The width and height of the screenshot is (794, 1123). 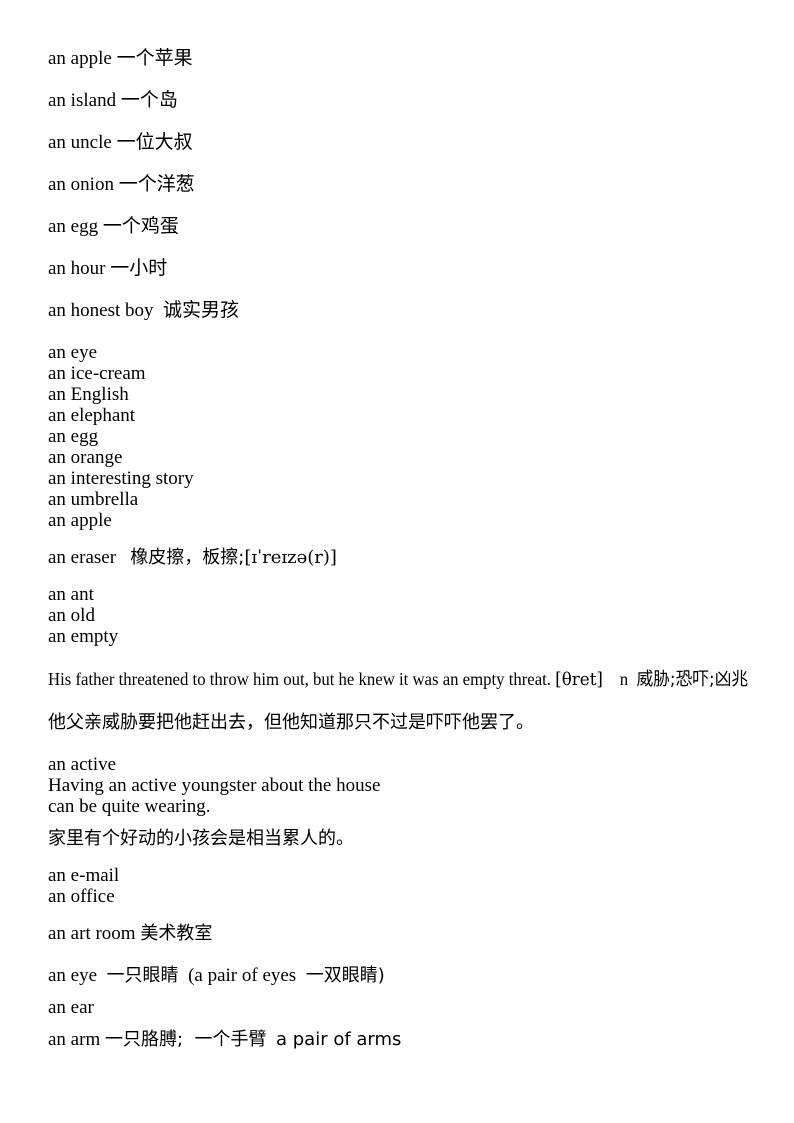 I want to click on art-room-entry: an art room 美术教室, so click(x=413, y=933).